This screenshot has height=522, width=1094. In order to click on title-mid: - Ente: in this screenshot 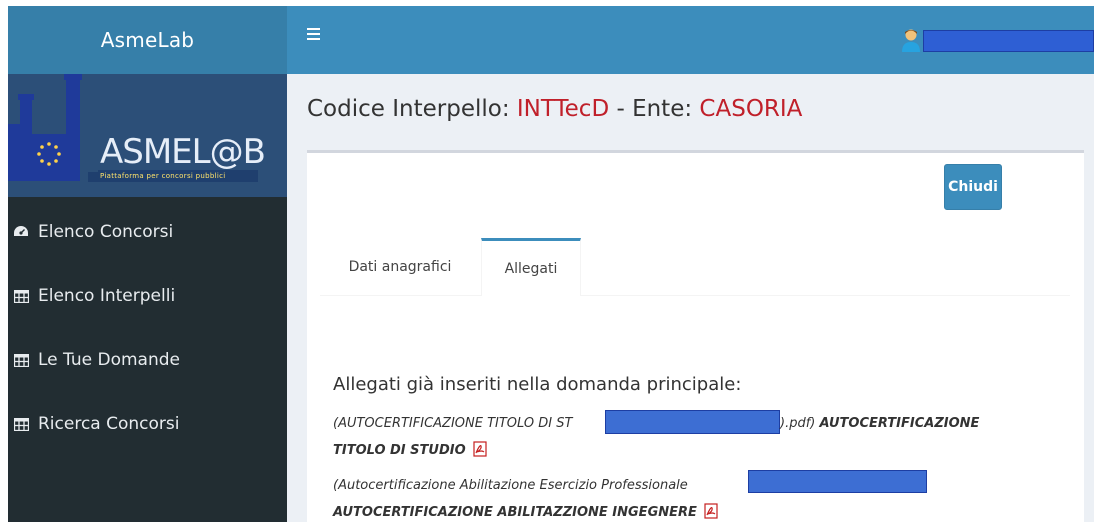, I will do `click(654, 109)`.